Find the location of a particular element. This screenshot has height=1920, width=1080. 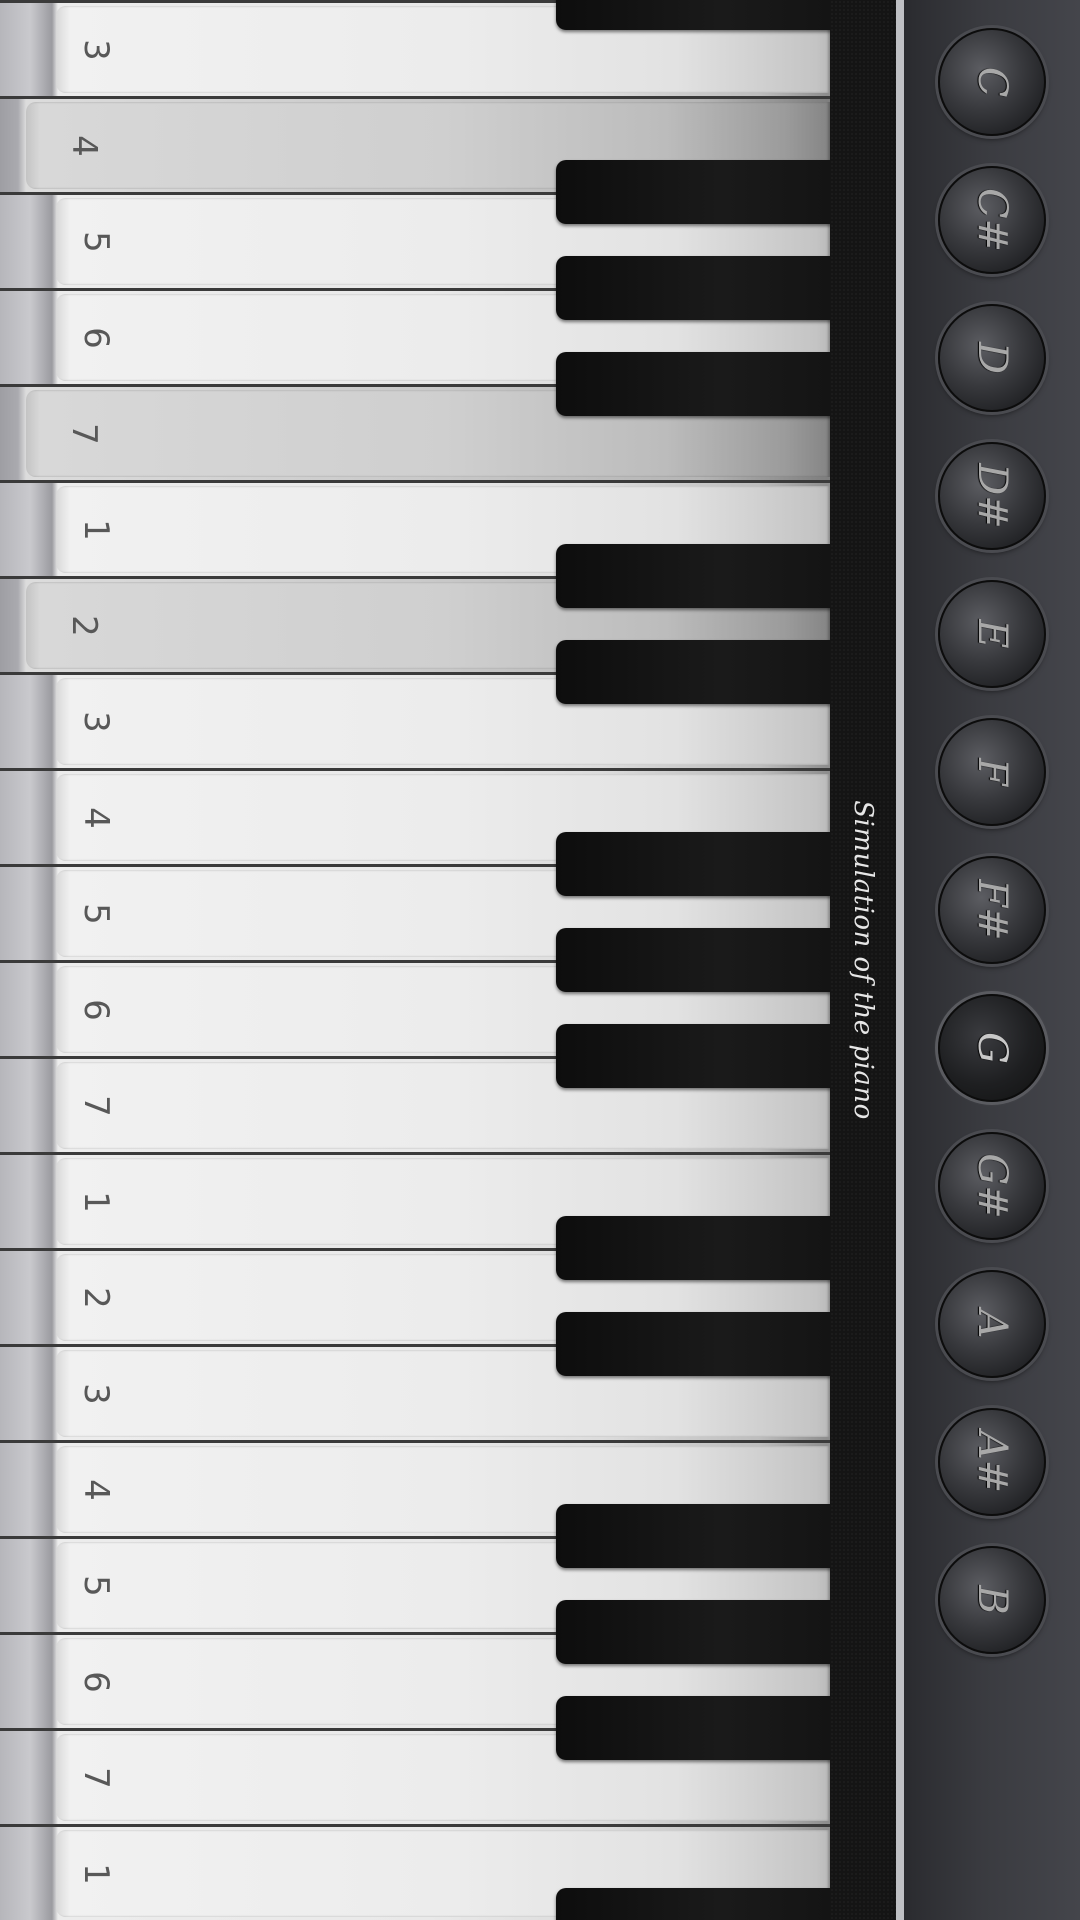

note-button-label: A is located at coordinates (992, 1324).